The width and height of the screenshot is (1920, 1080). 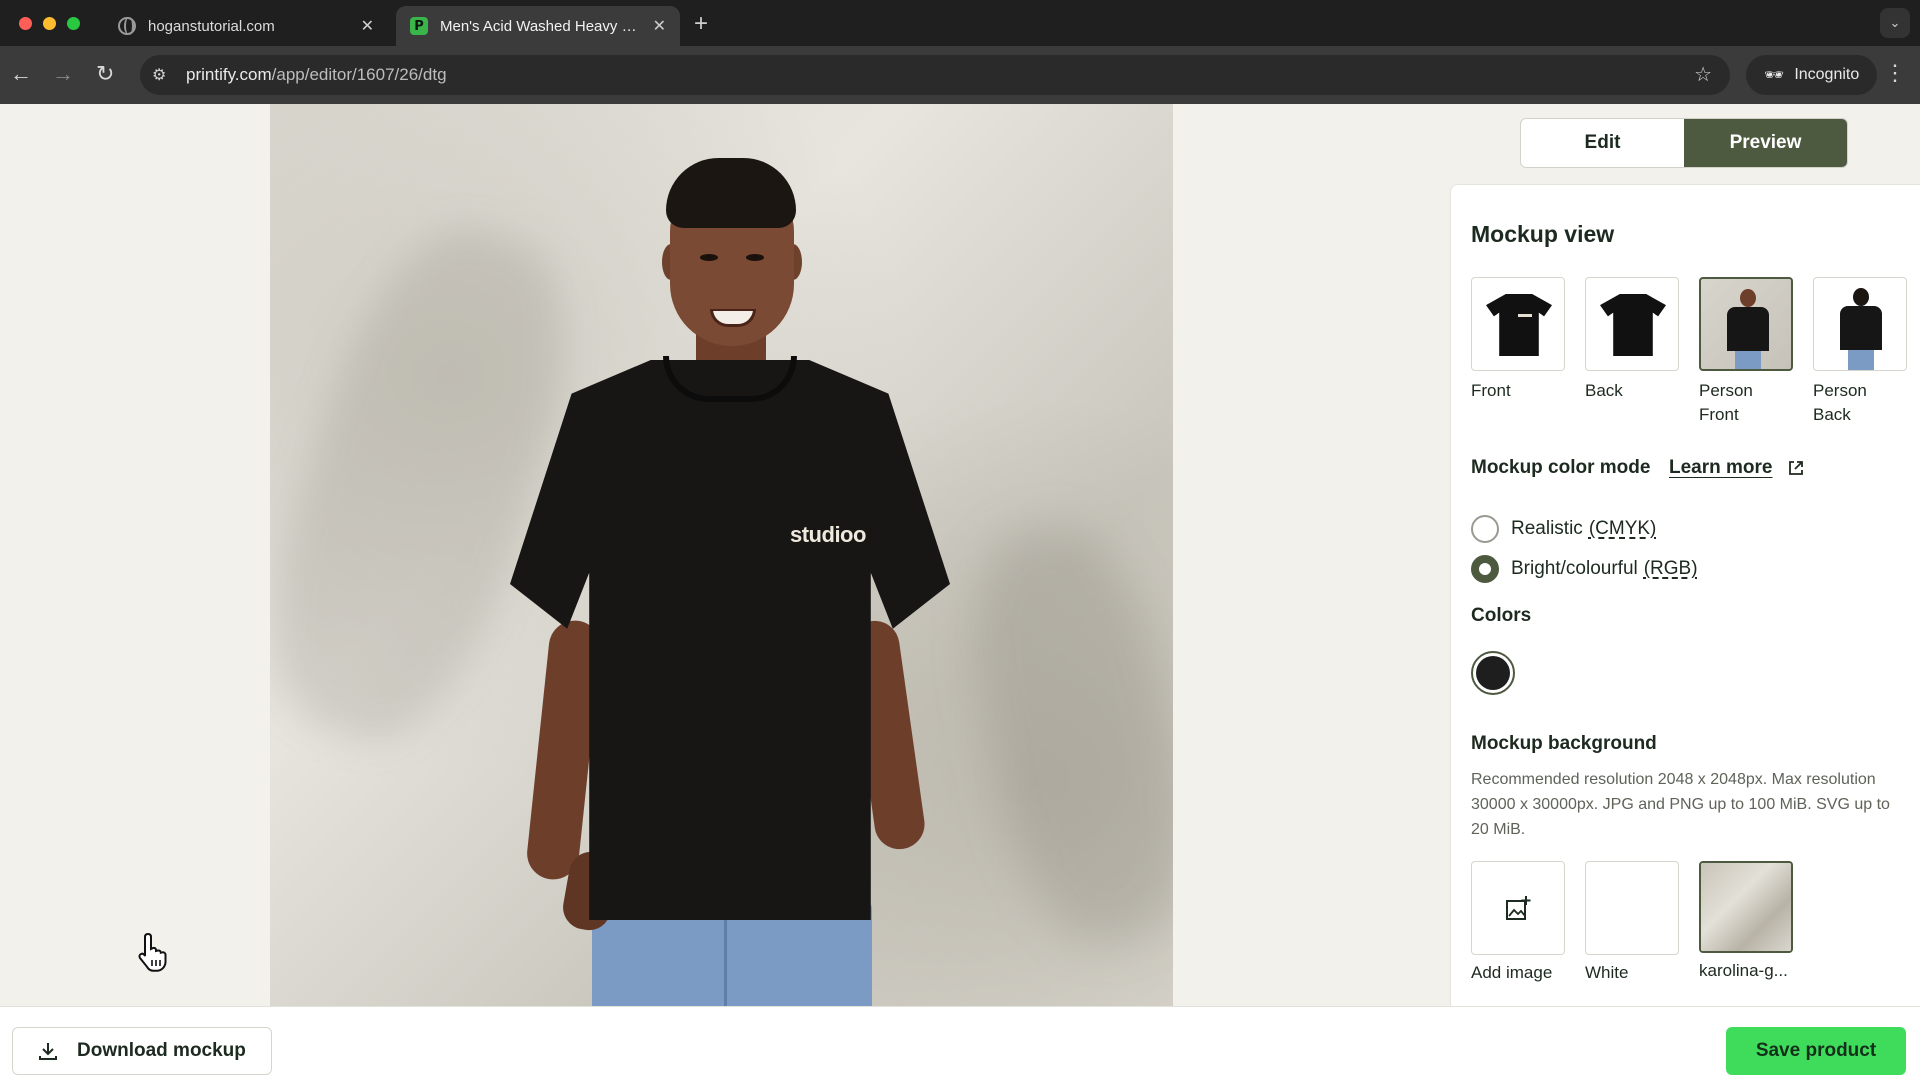 I want to click on tab-search-chevron-icon: ⌄, so click(x=1895, y=23).